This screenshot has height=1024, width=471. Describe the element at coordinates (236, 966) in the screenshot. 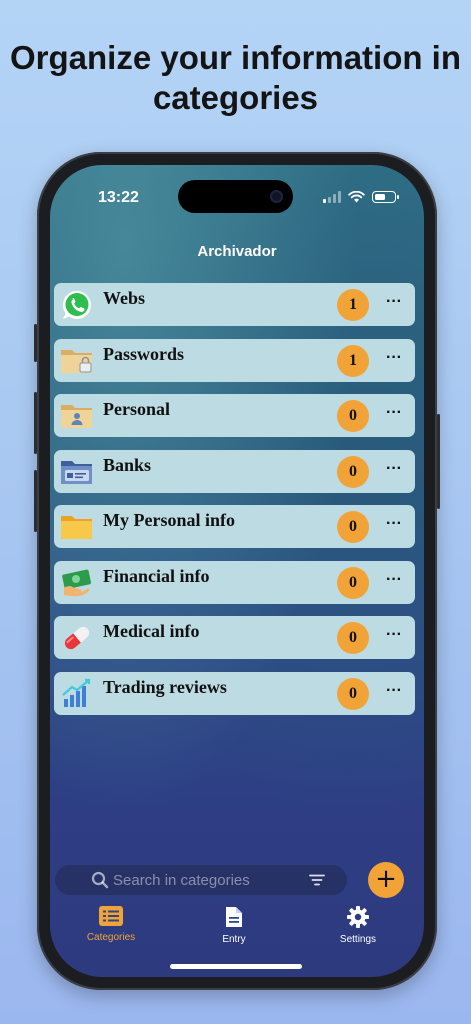

I see `home-indicator` at that location.